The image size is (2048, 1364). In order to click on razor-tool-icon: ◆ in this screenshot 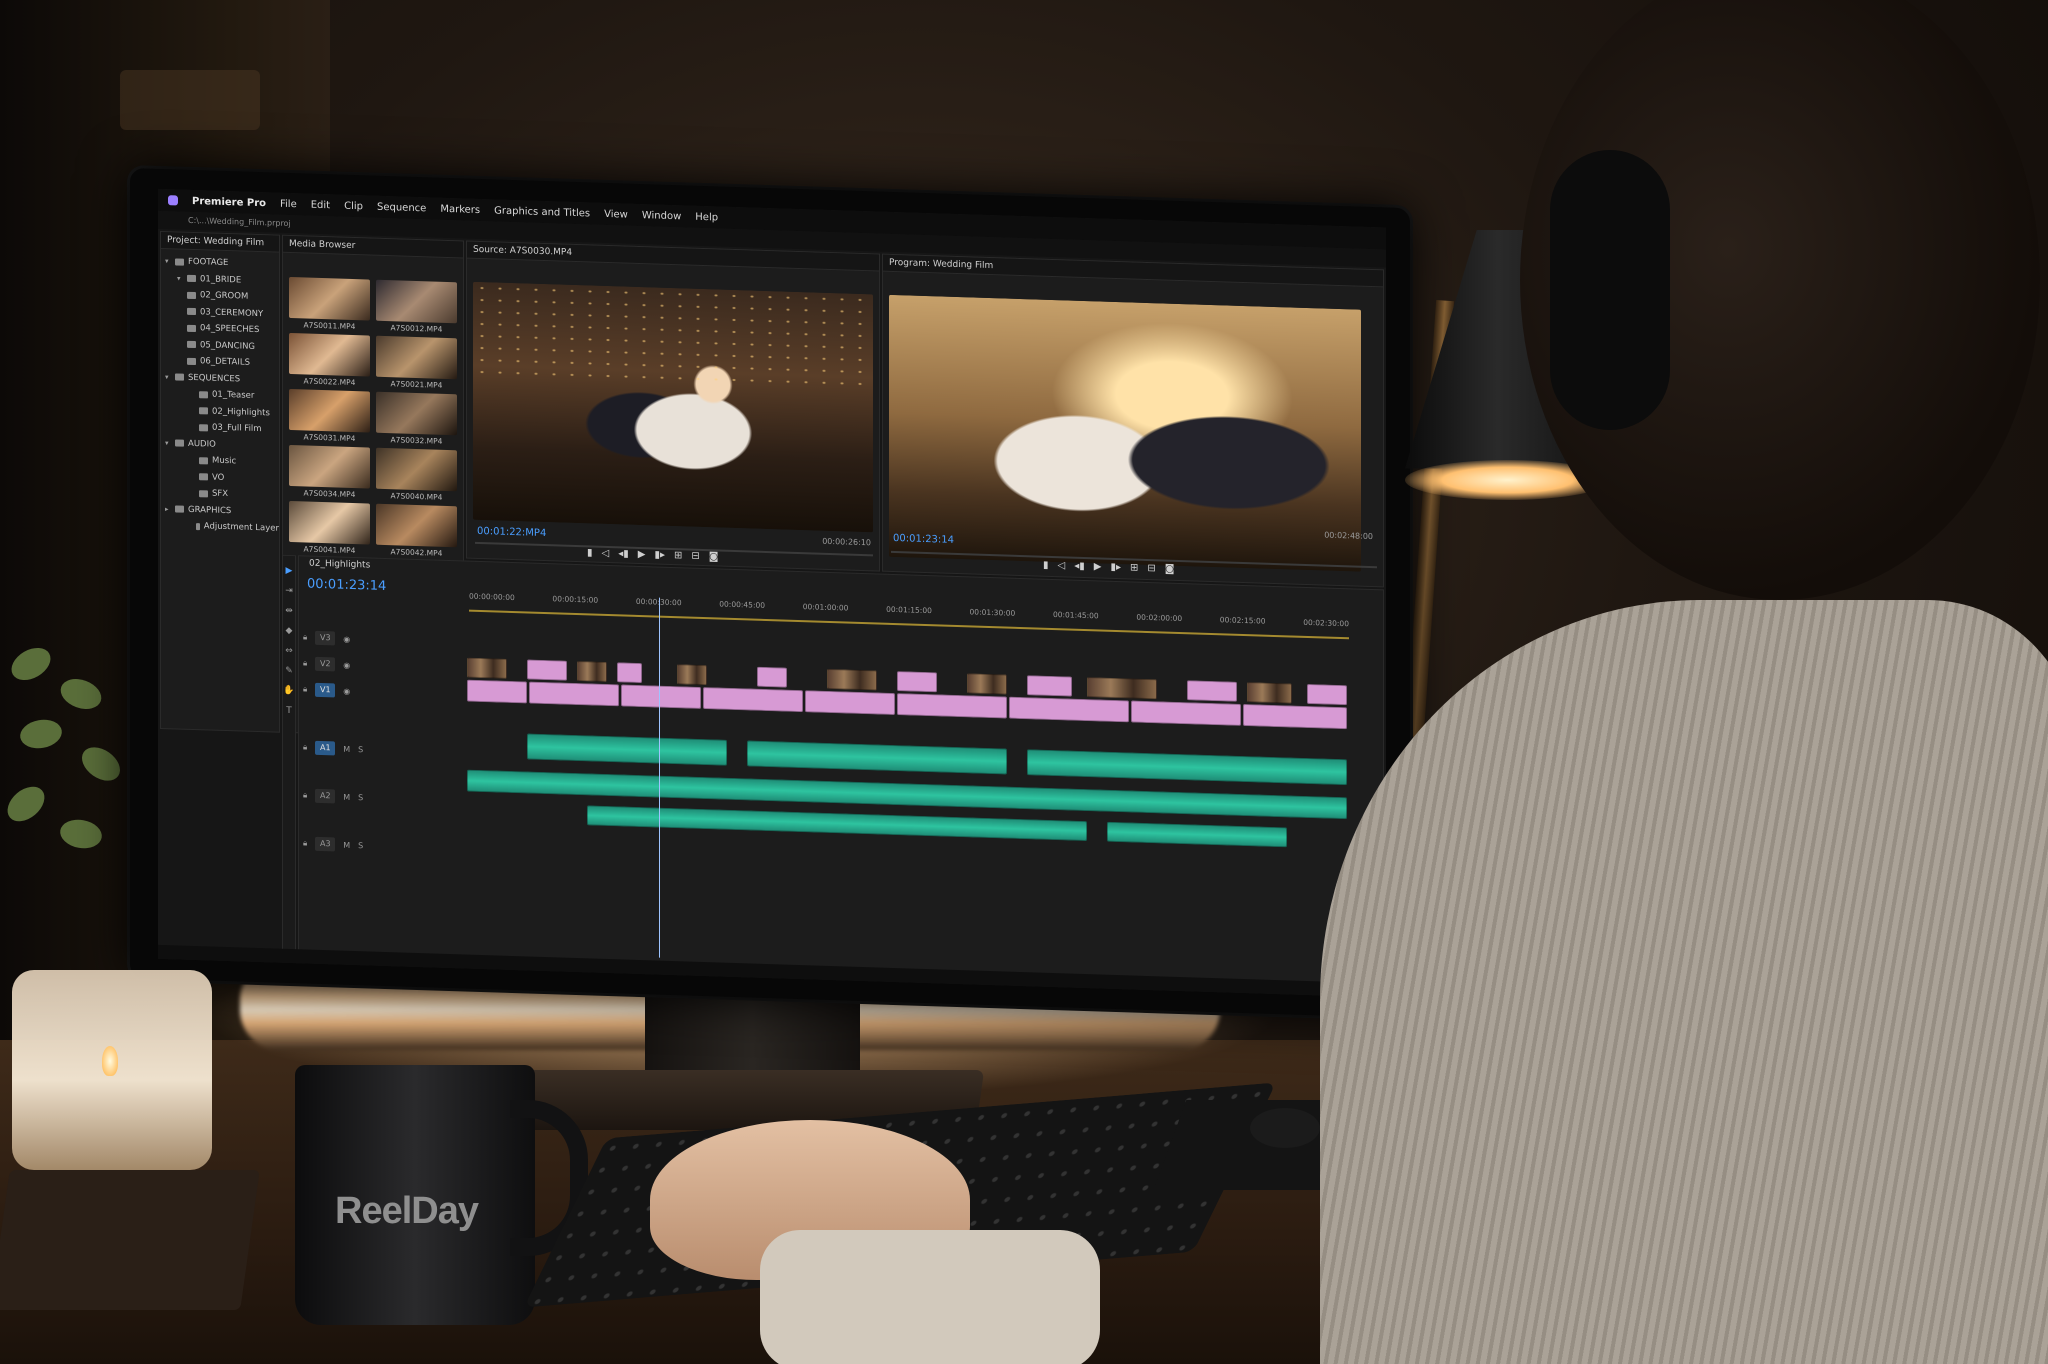, I will do `click(289, 631)`.